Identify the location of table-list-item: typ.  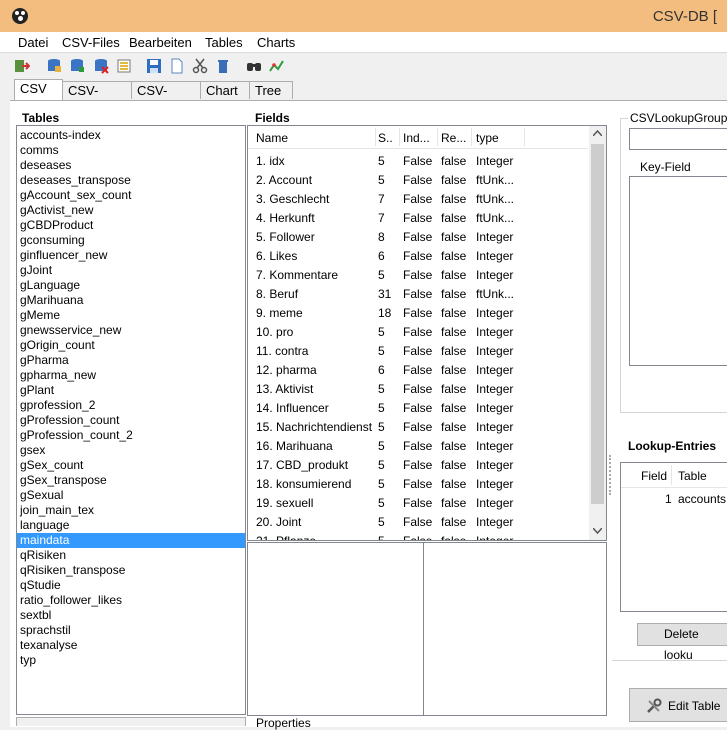
(131, 660).